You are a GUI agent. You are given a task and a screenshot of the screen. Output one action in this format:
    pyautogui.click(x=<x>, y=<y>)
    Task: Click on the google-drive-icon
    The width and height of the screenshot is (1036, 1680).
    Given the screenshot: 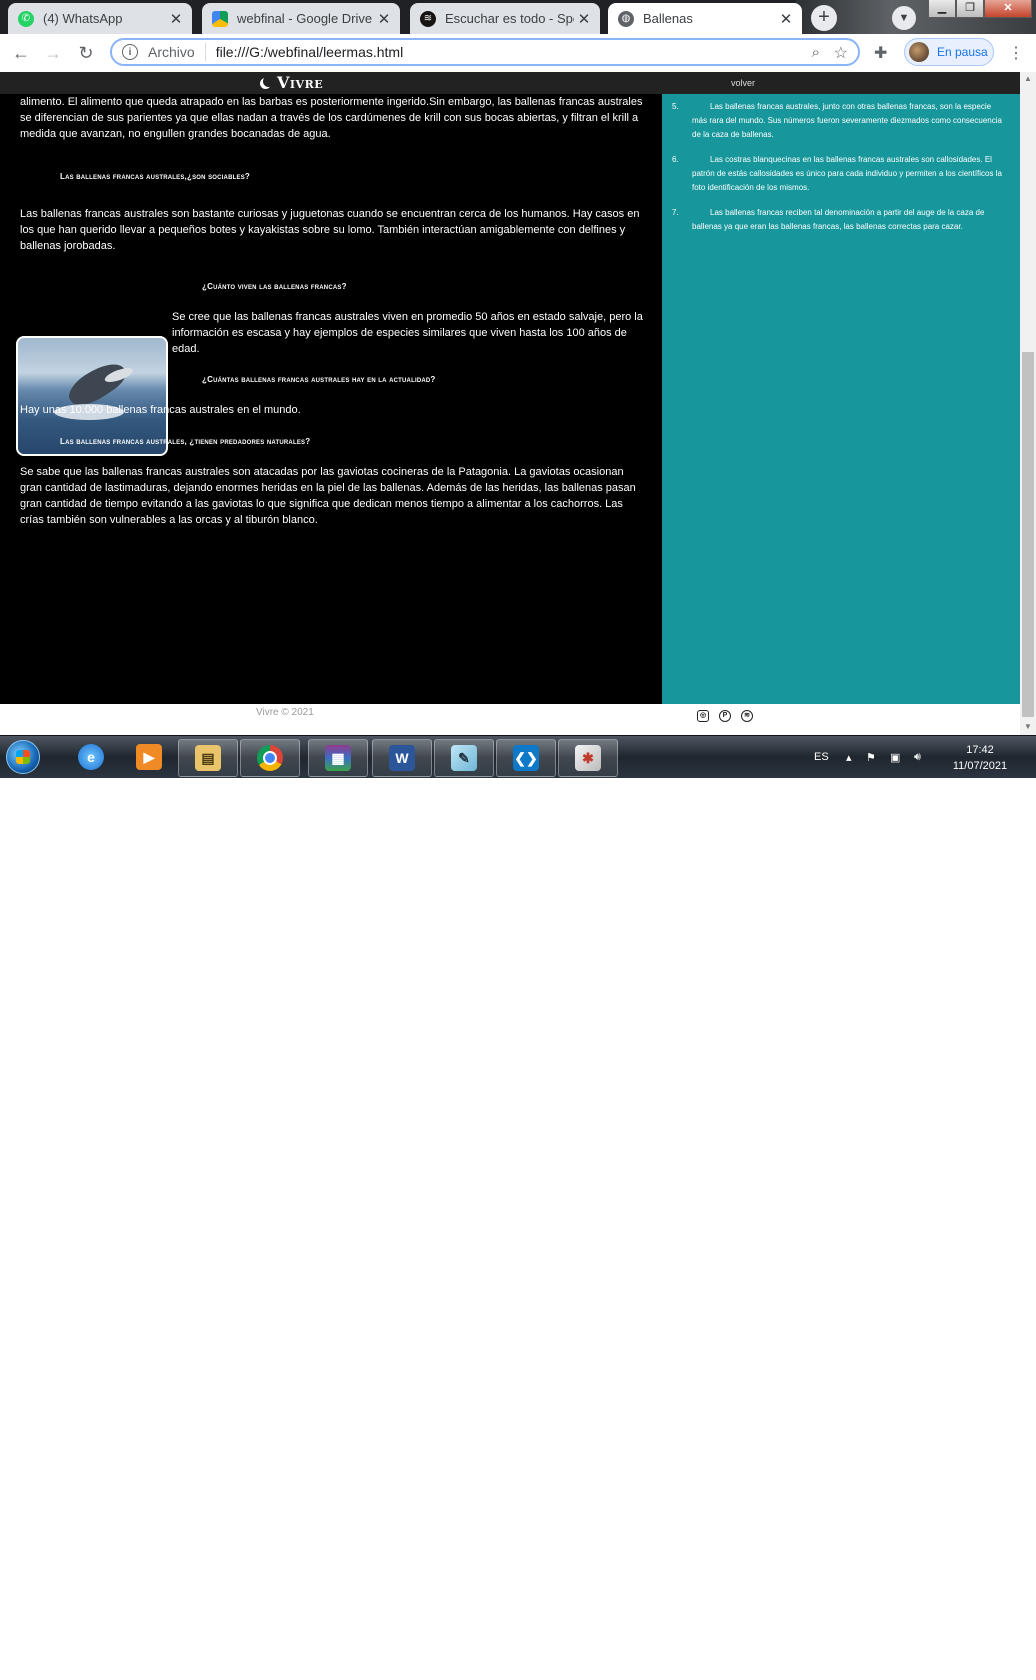 What is the action you would take?
    pyautogui.click(x=220, y=18)
    